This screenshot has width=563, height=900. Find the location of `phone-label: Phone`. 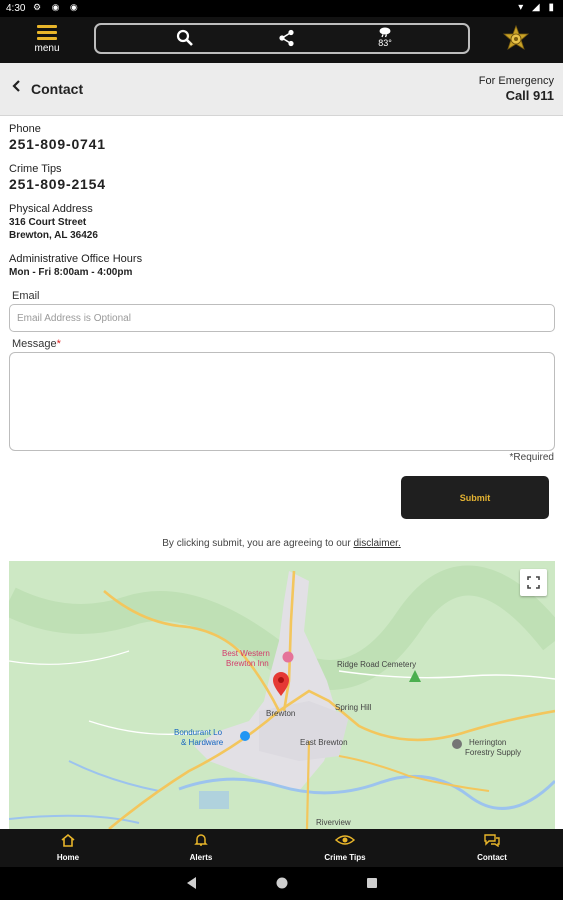

phone-label: Phone is located at coordinates (25, 129).